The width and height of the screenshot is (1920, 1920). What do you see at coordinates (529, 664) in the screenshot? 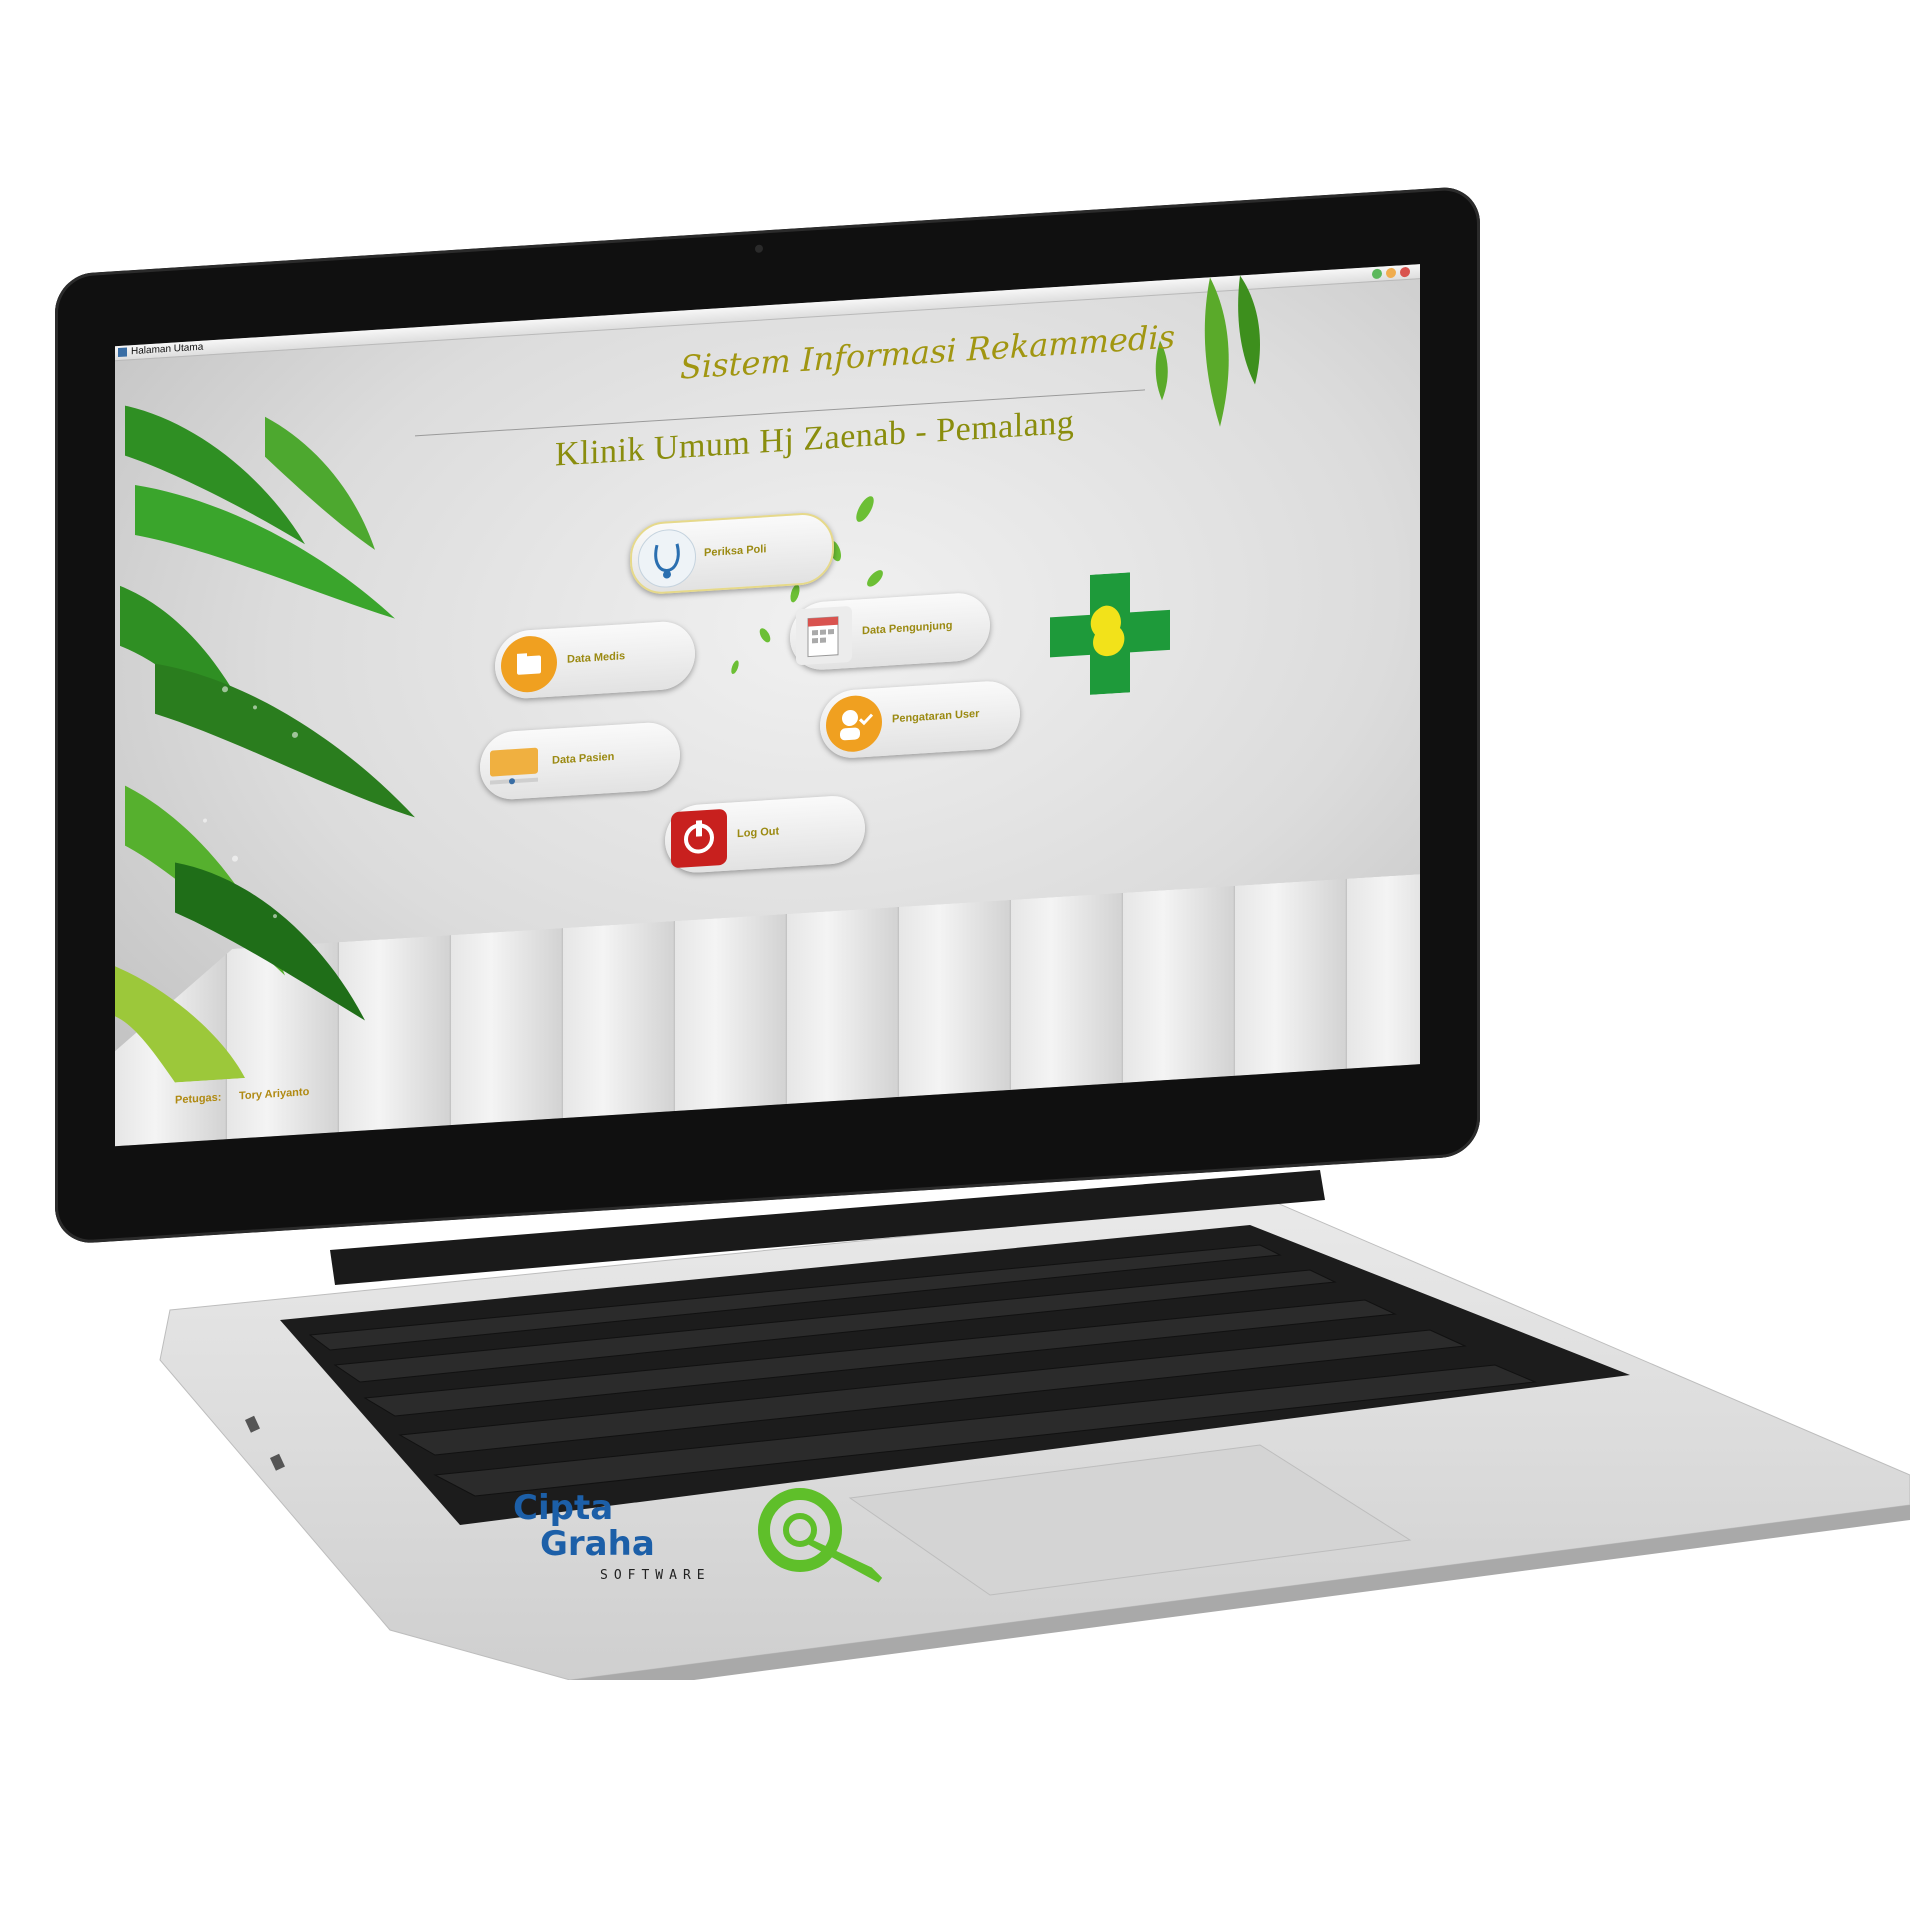
I see `folder-icon` at bounding box center [529, 664].